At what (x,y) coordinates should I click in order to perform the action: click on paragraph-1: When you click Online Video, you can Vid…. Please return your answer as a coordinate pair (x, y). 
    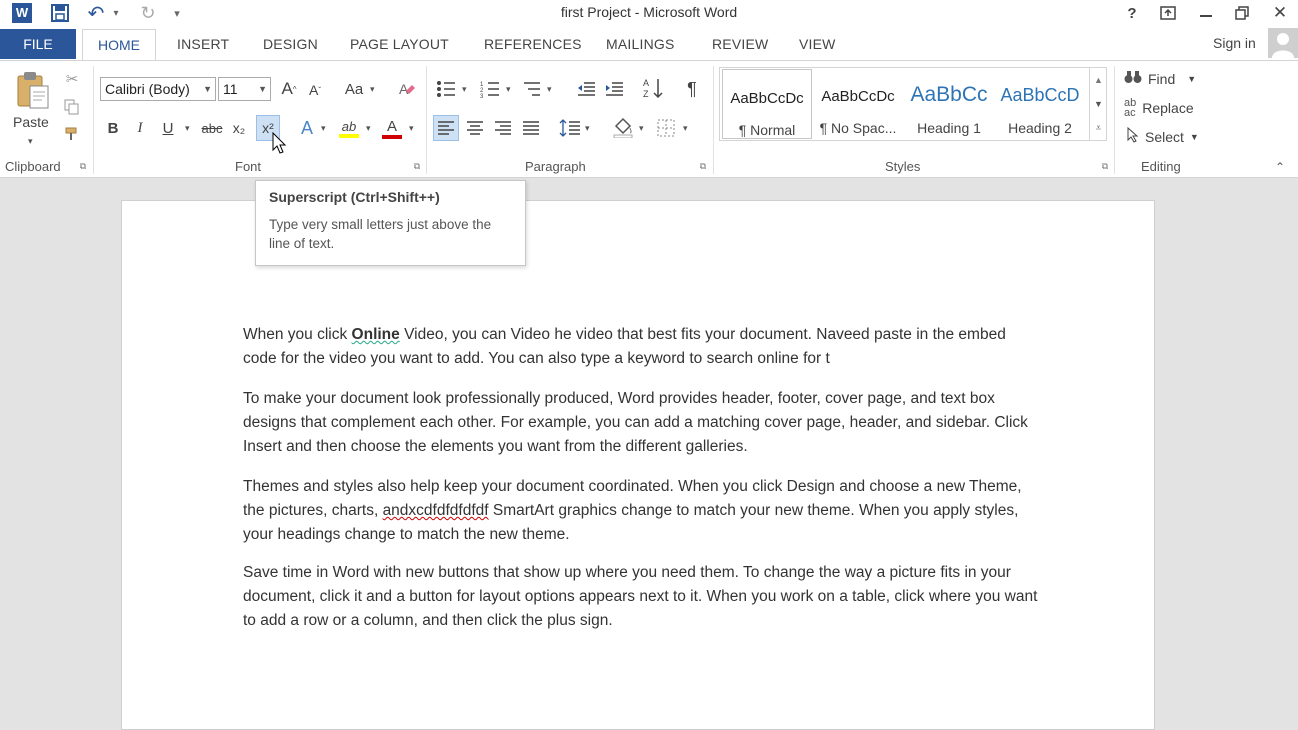
    Looking at the image, I should click on (643, 347).